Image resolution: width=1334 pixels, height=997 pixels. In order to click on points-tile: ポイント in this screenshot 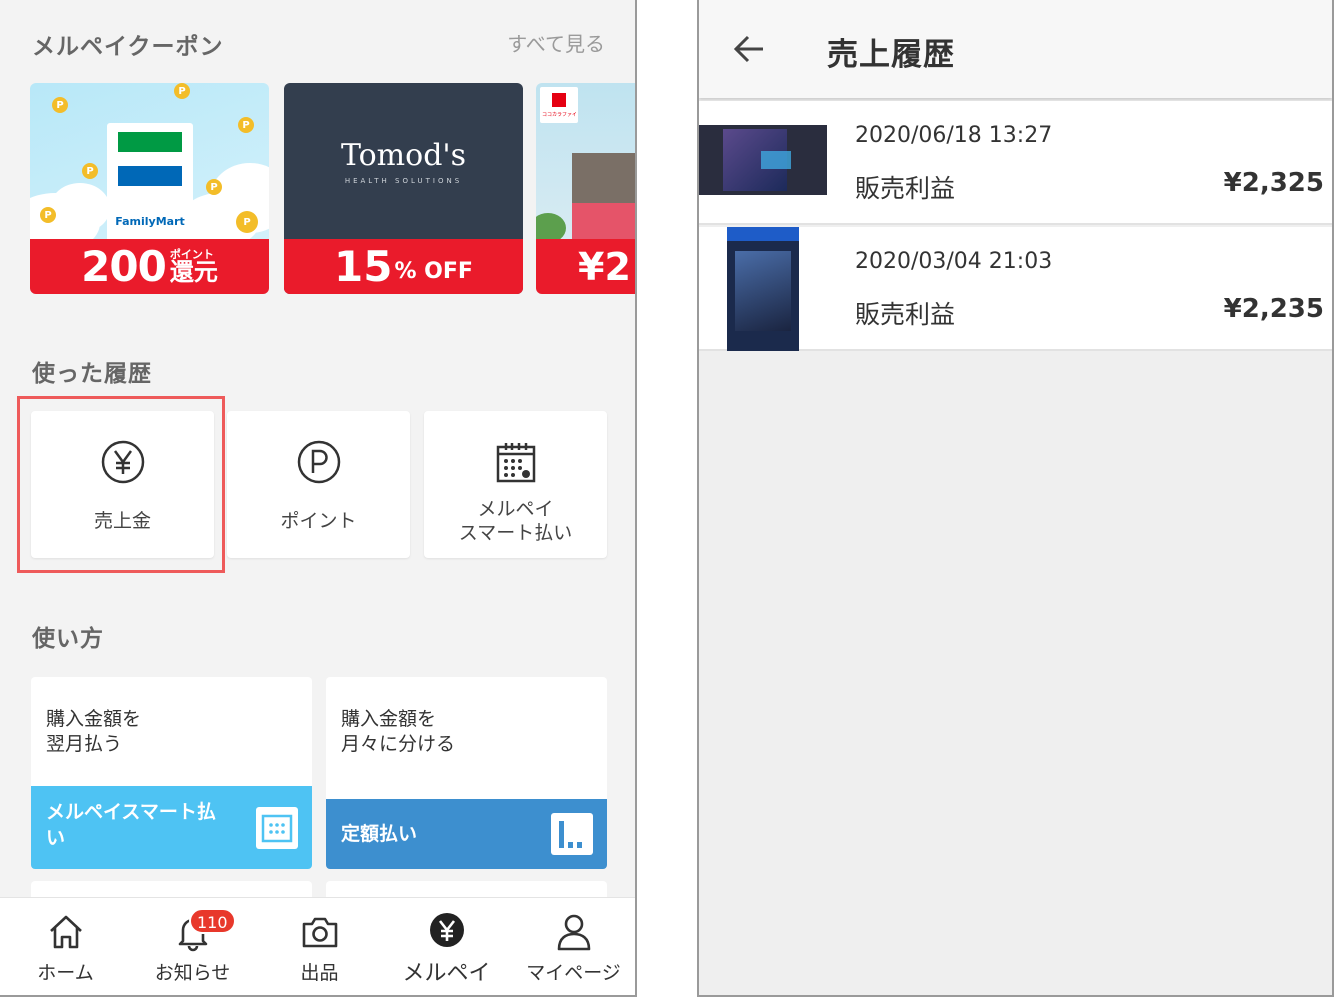, I will do `click(318, 484)`.